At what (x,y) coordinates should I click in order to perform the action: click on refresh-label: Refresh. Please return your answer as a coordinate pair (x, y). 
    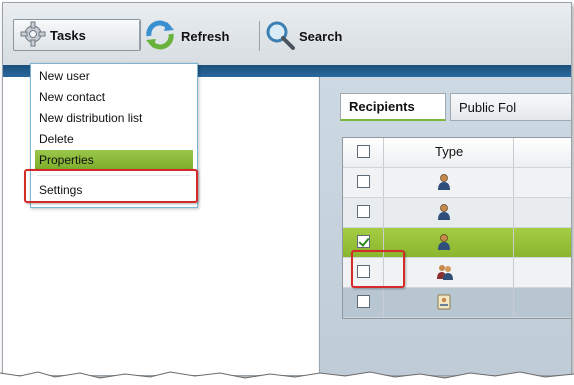
    Looking at the image, I should click on (205, 36).